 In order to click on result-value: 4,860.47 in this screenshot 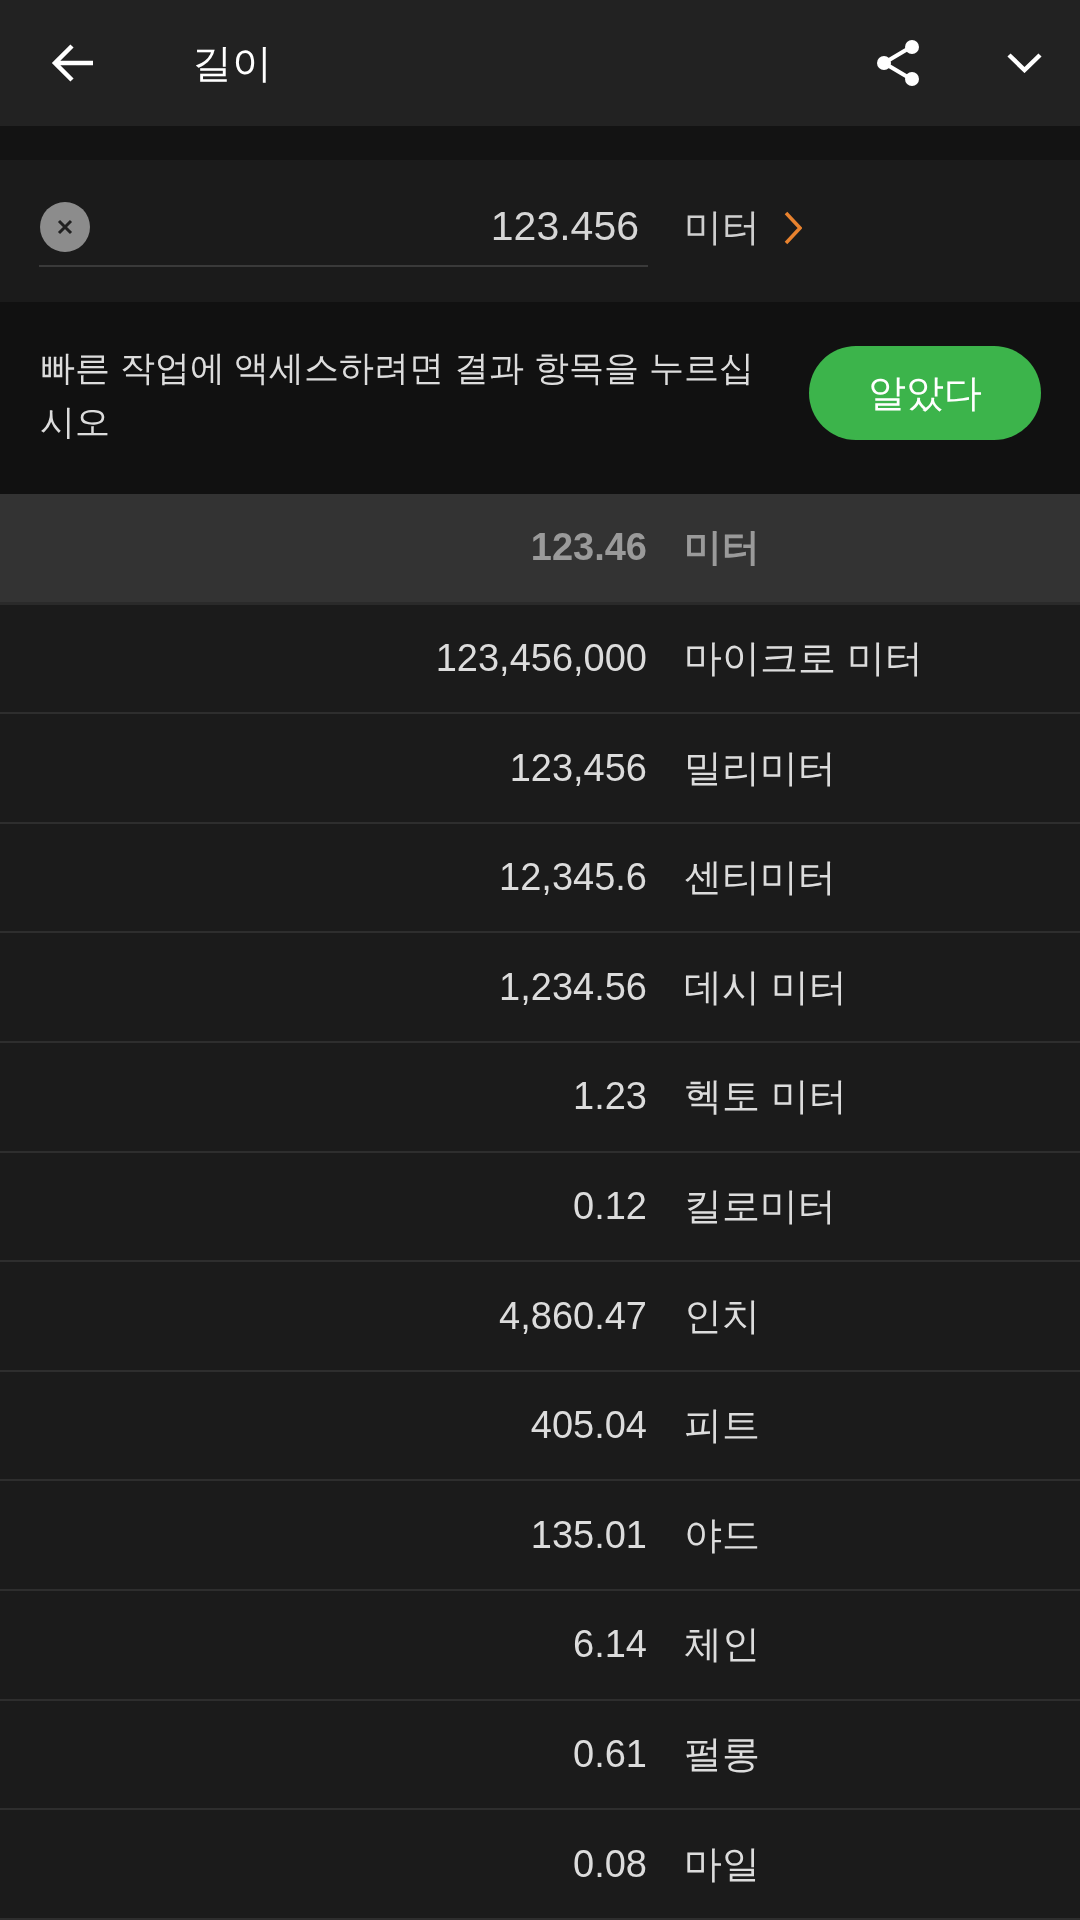, I will do `click(572, 1316)`.